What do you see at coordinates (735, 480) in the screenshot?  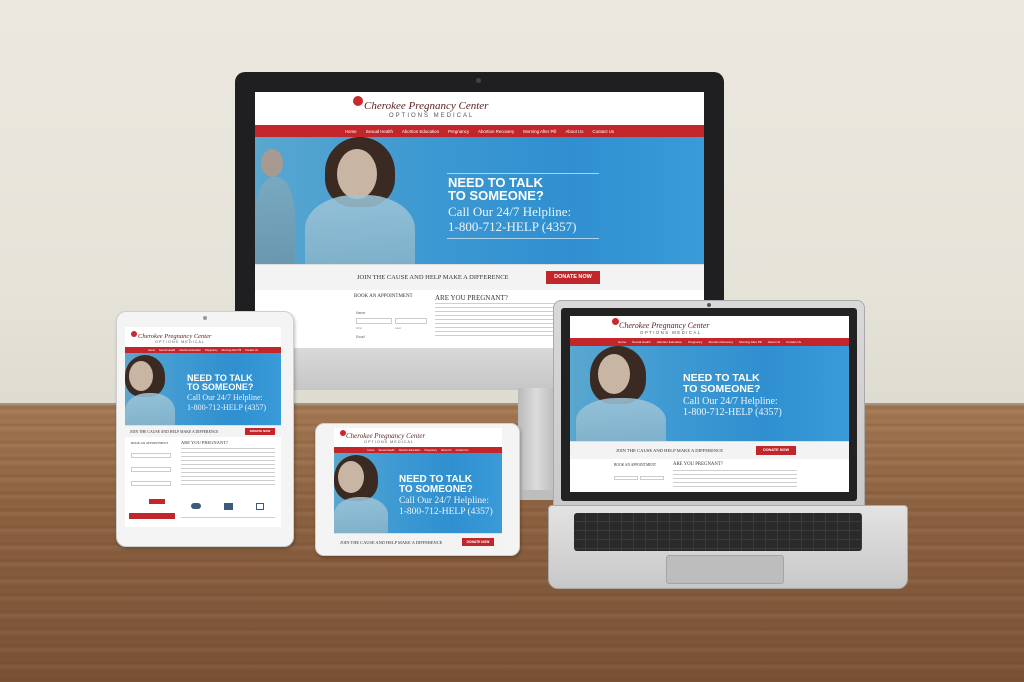 I see `laptop-pregnant-paragraph` at bounding box center [735, 480].